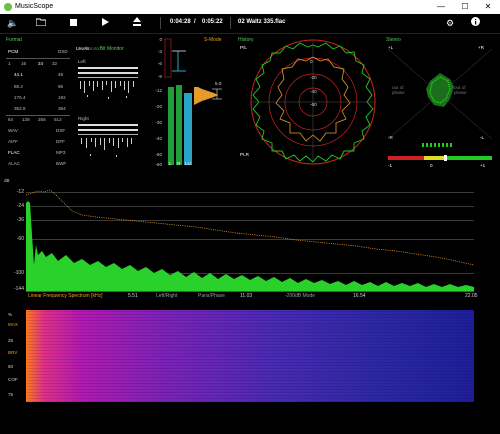 This screenshot has width=500, height=434. Describe the element at coordinates (440, 158) in the screenshot. I see `correlation-bar` at that location.